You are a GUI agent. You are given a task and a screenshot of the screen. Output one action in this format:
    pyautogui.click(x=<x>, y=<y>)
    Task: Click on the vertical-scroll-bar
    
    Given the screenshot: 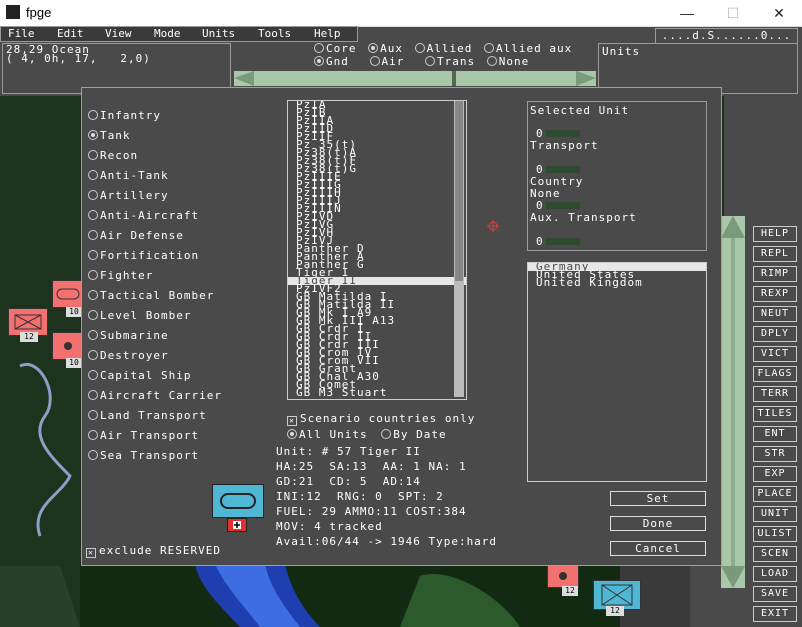 What is the action you would take?
    pyautogui.click(x=733, y=402)
    